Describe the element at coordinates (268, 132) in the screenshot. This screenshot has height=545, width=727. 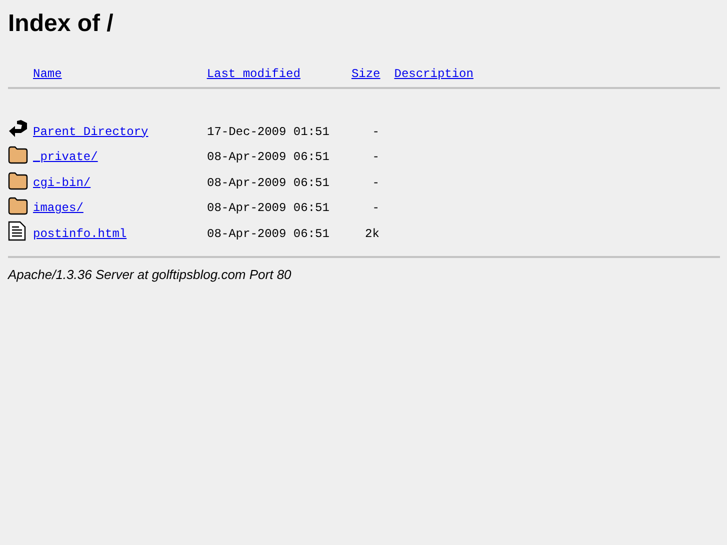
I see `modified-date: 17-Dec-2009 01:51` at that location.